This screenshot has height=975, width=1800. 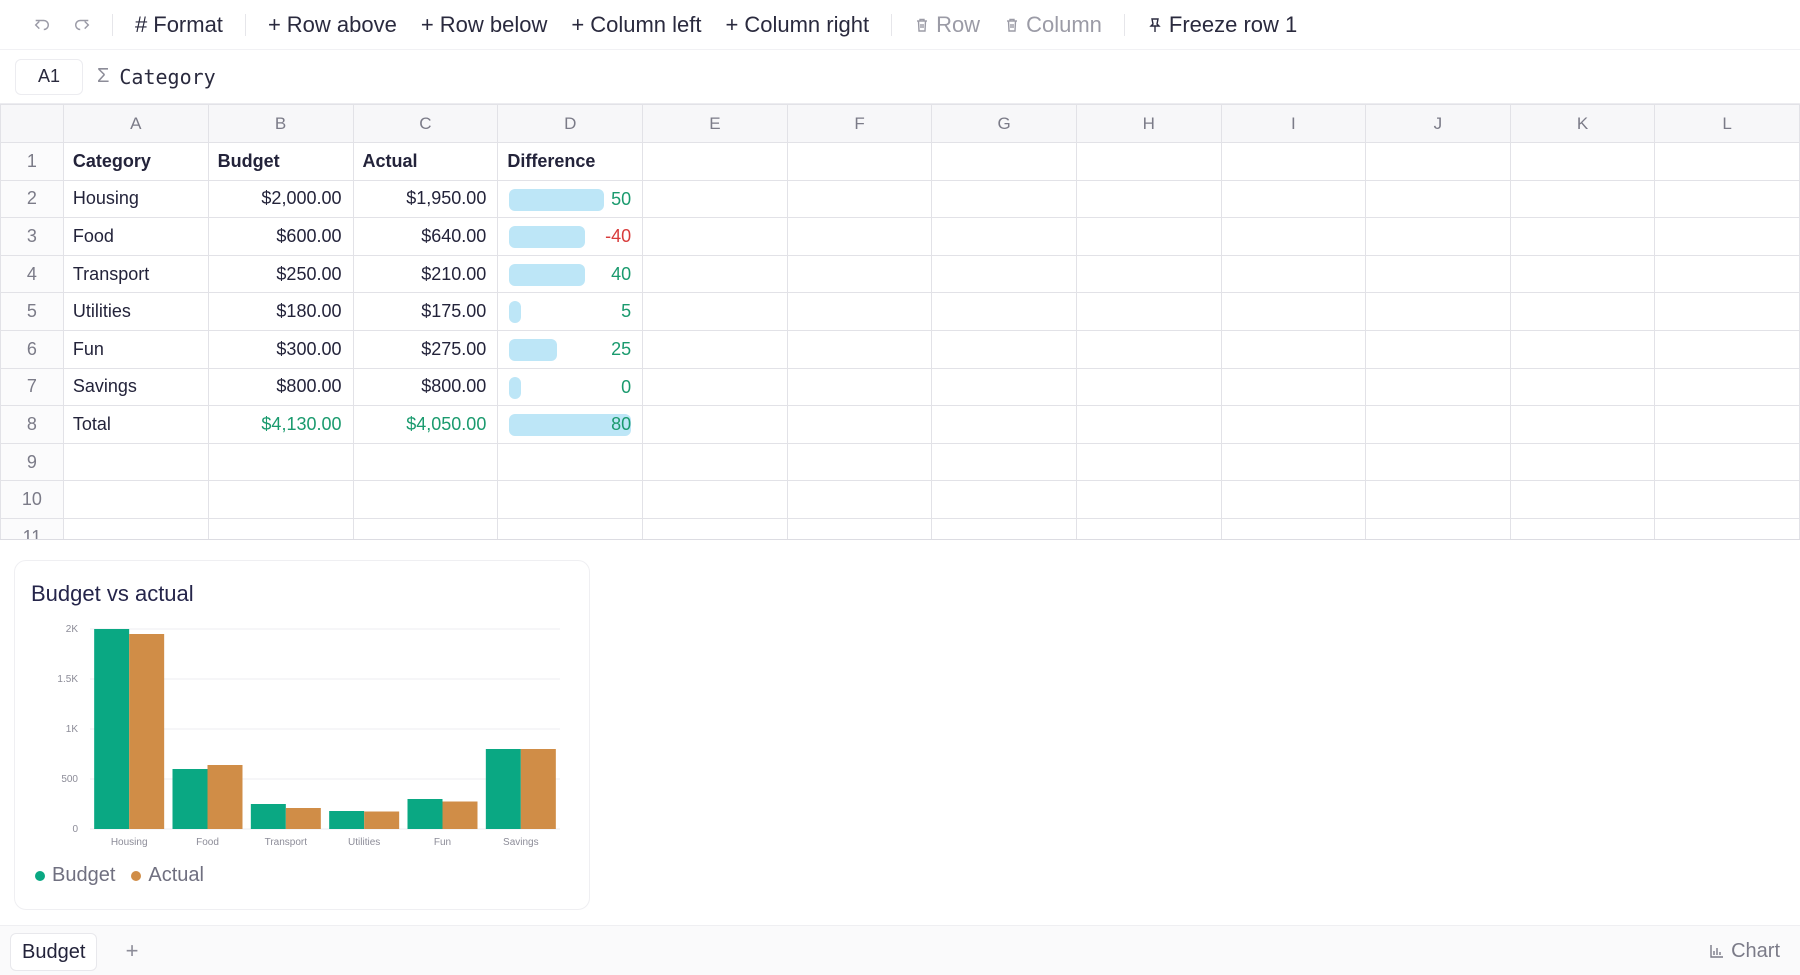 I want to click on bar-budget-food, so click(x=190, y=799).